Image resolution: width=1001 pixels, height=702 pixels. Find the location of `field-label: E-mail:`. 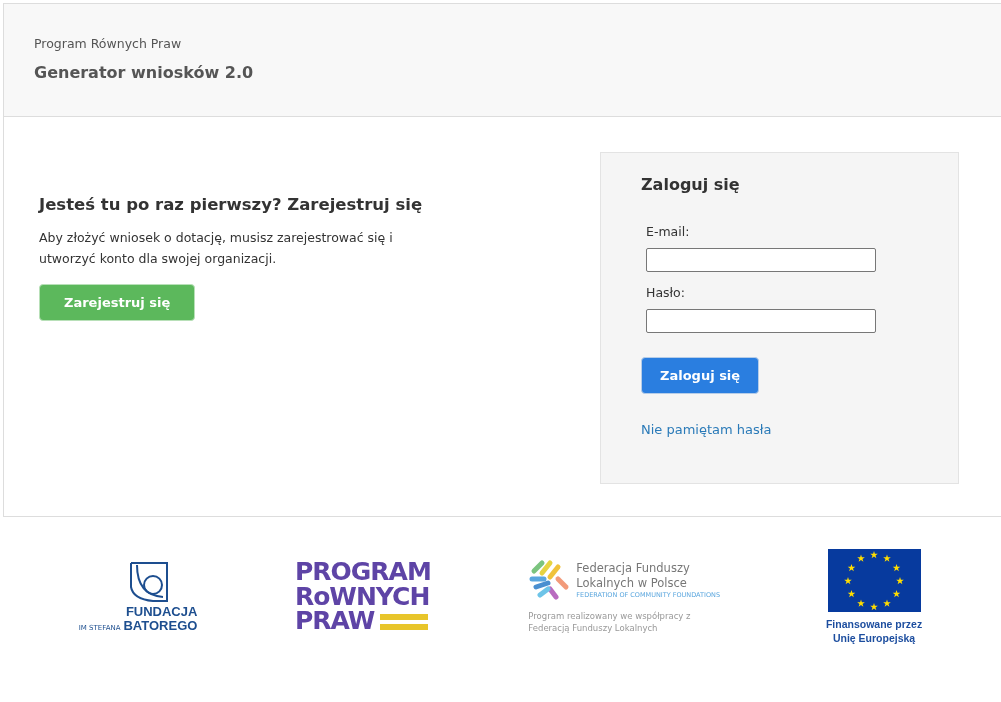

field-label: E-mail: is located at coordinates (668, 231).